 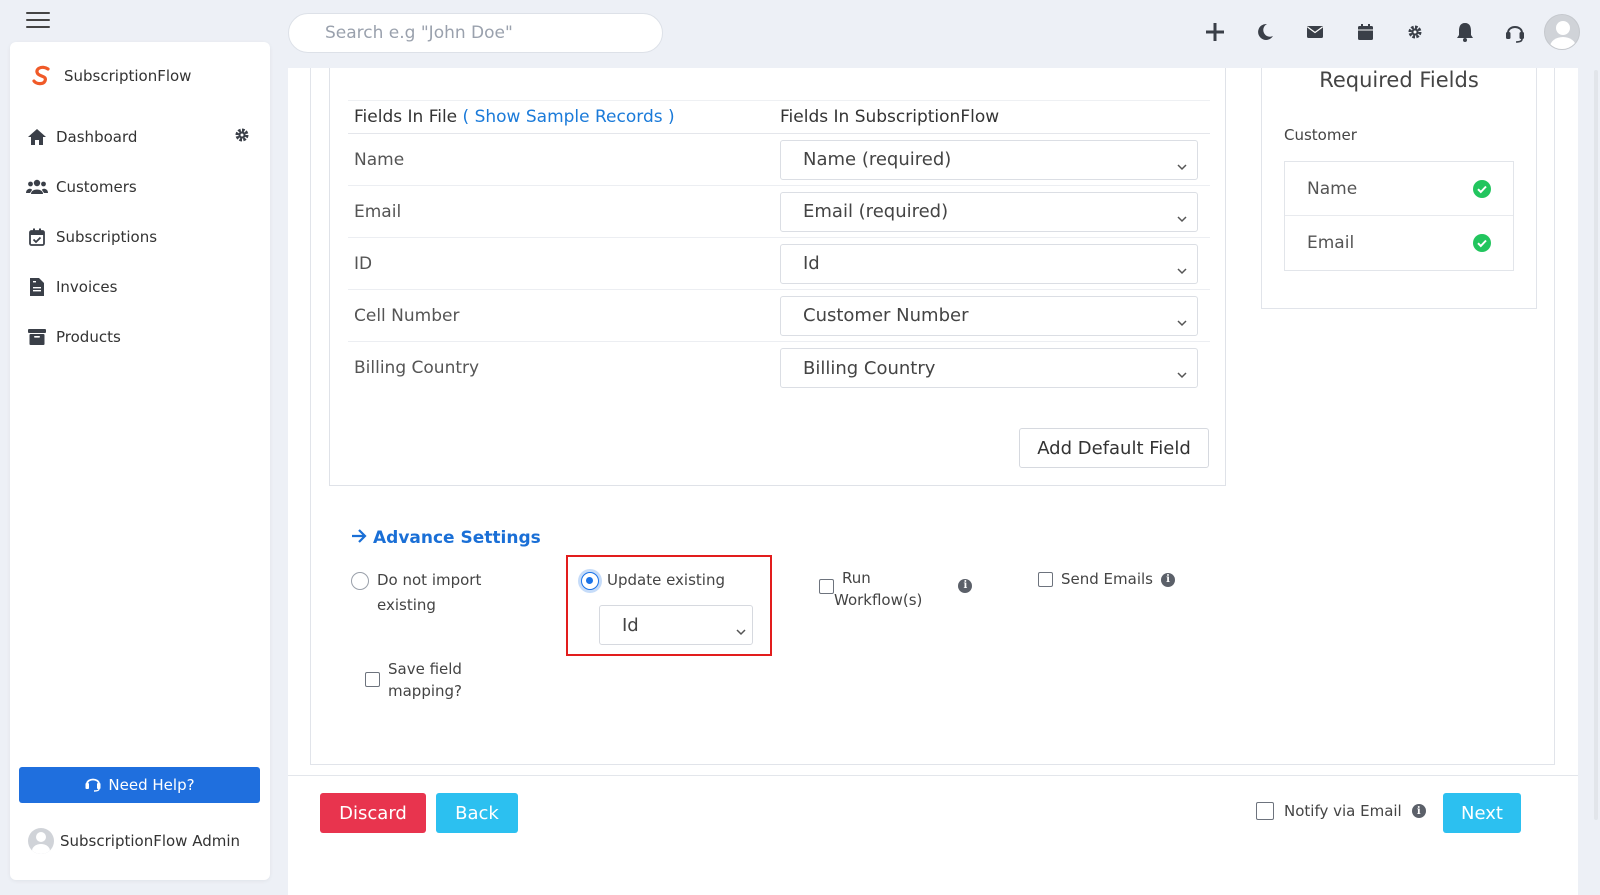 I want to click on table-row: Name Name (required), so click(x=779, y=160).